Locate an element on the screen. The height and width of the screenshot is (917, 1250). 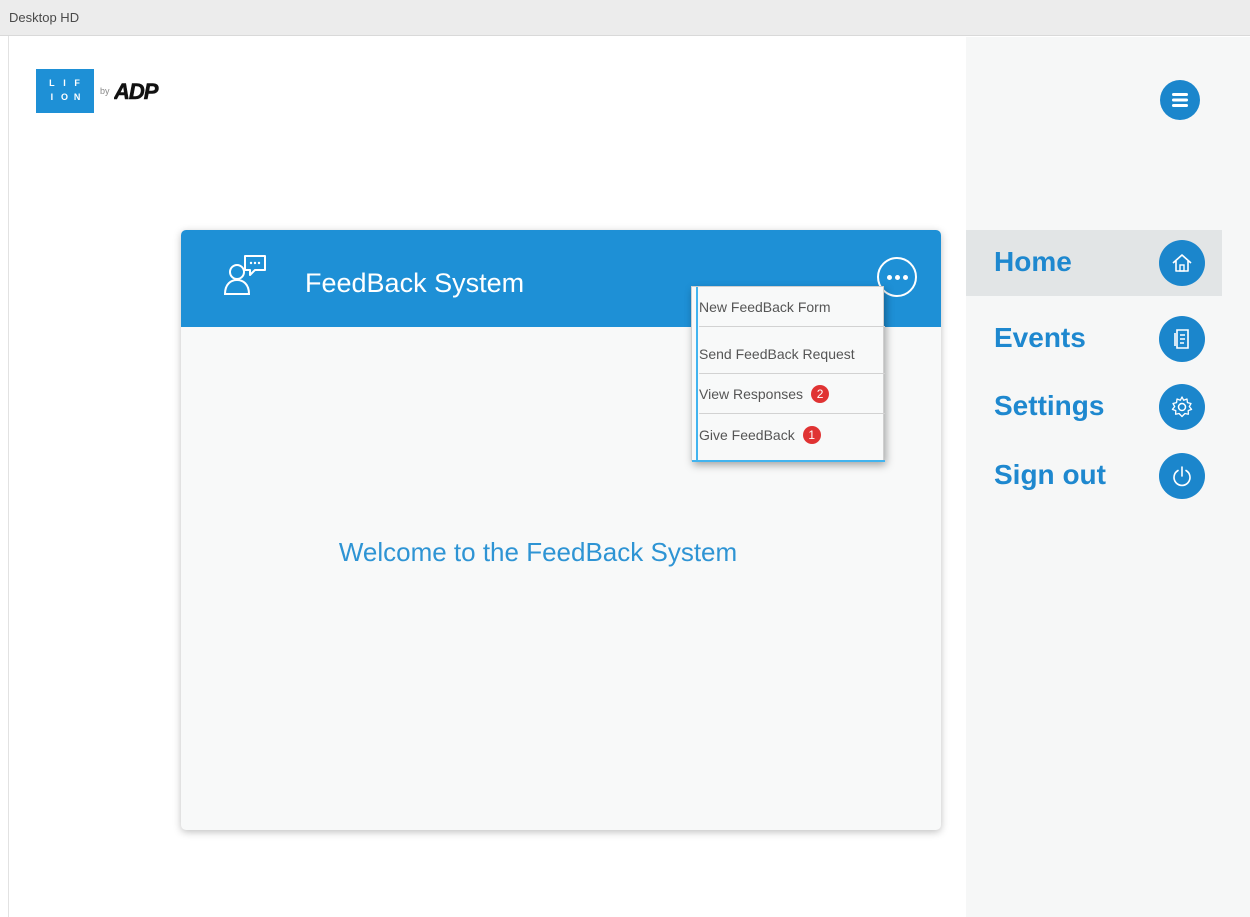
document-icon is located at coordinates (1182, 339).